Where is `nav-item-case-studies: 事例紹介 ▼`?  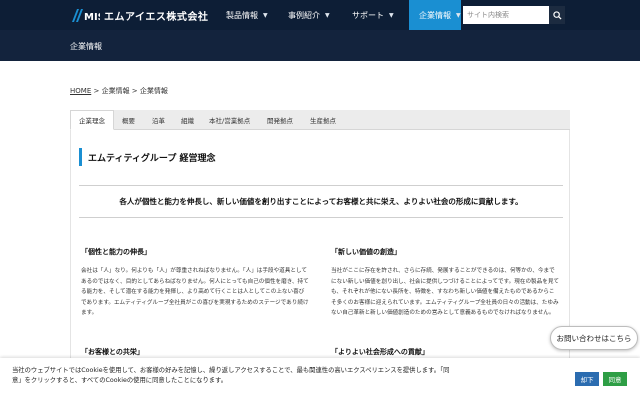 nav-item-case-studies: 事例紹介 ▼ is located at coordinates (306, 15).